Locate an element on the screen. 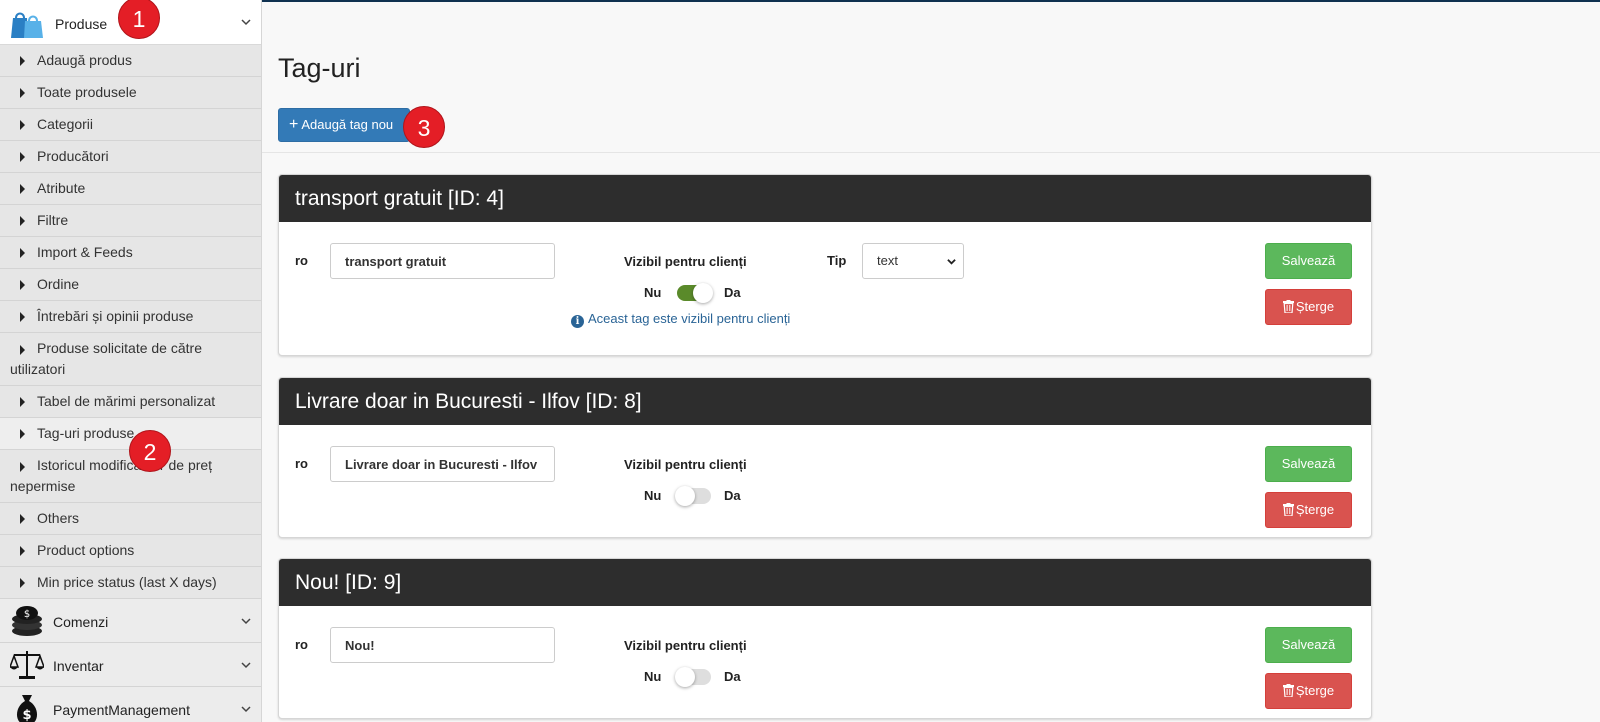  shopping-bags-icon is located at coordinates (27, 26).